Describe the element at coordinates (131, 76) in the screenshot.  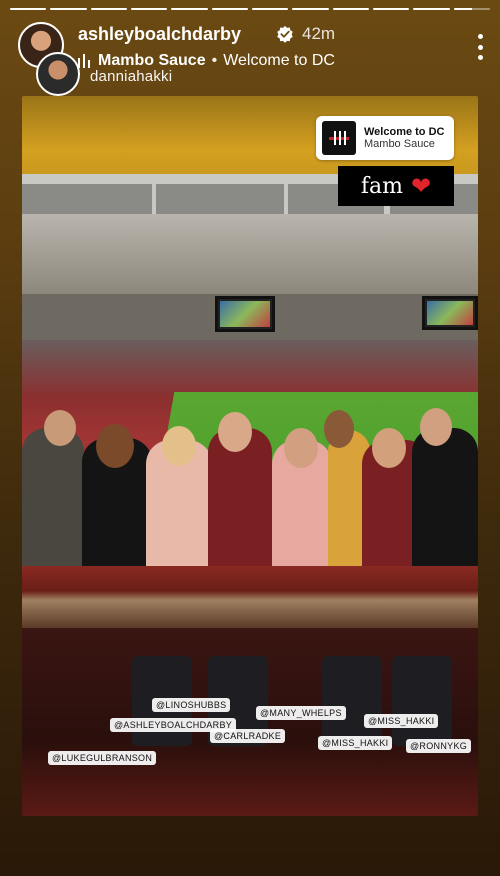
I see `collab-username: danniahakki` at that location.